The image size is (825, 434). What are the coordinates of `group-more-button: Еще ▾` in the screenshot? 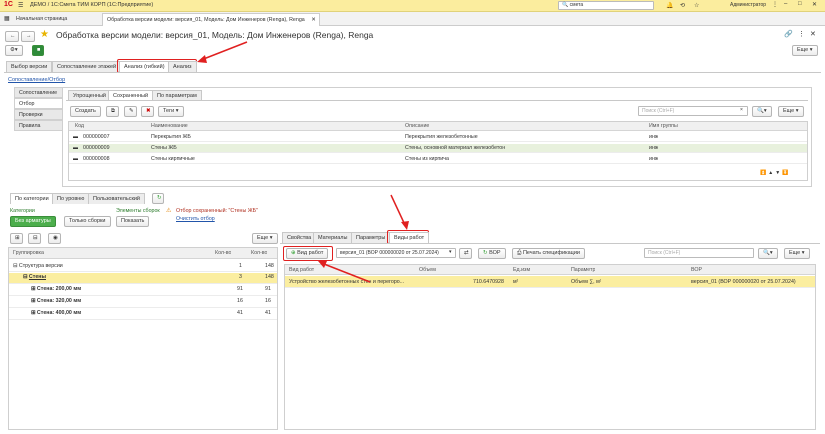 It's located at (265, 238).